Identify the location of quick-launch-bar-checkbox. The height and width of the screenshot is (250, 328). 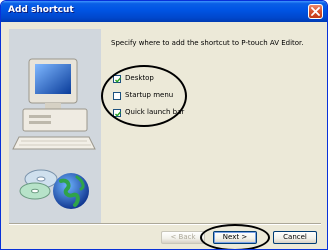
(117, 113).